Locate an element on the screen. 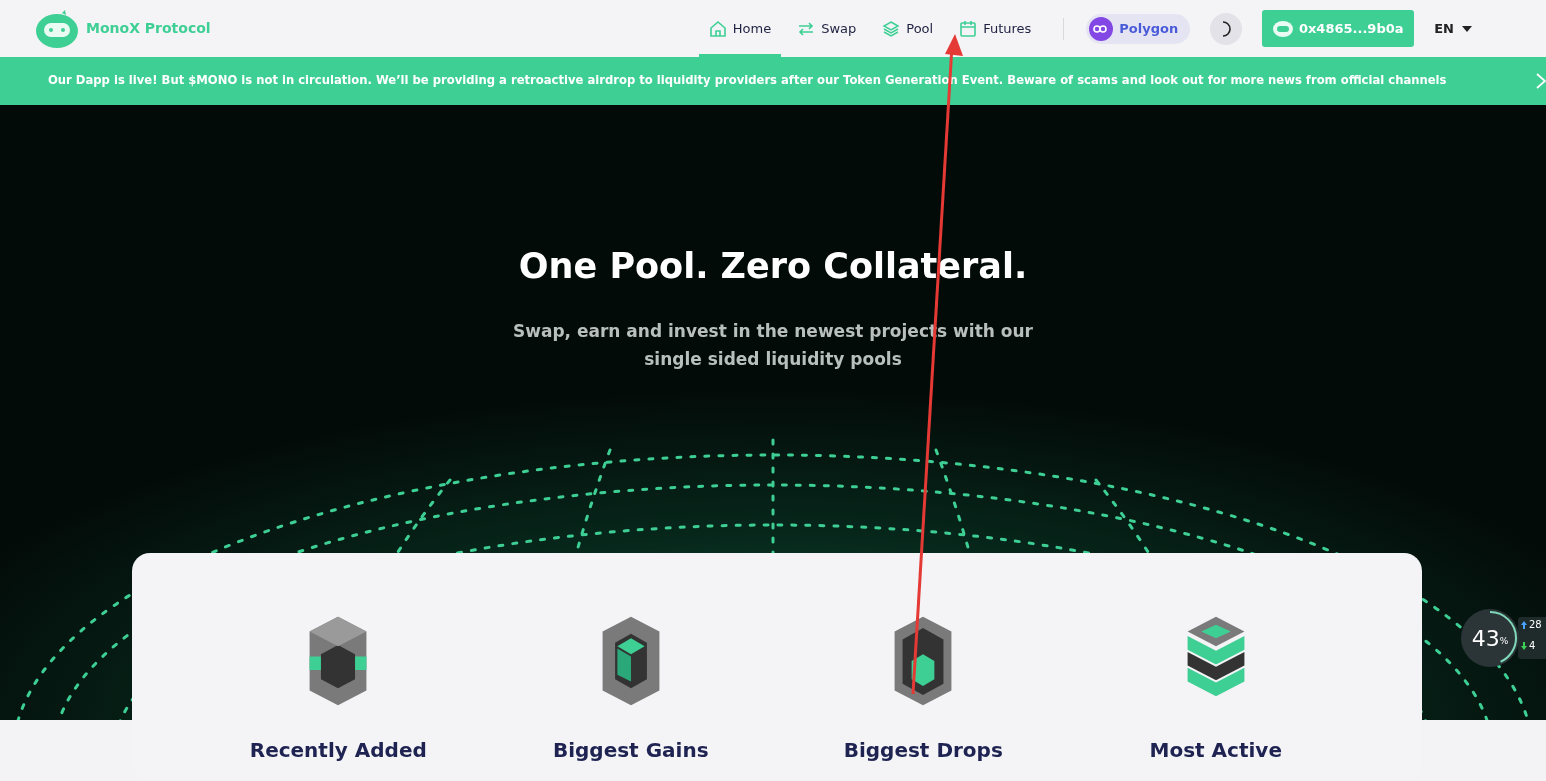  nav-tab: Swap is located at coordinates (827, 28).